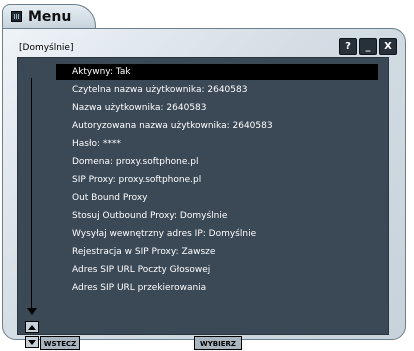  I want to click on app-icon, so click(16, 16).